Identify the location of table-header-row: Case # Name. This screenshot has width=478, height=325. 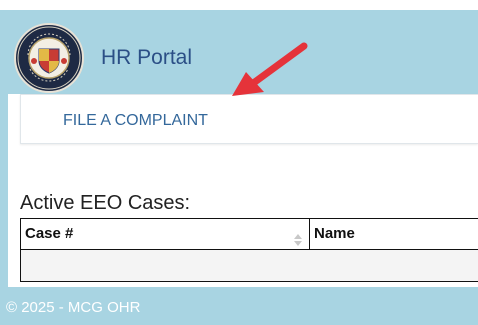
(249, 234).